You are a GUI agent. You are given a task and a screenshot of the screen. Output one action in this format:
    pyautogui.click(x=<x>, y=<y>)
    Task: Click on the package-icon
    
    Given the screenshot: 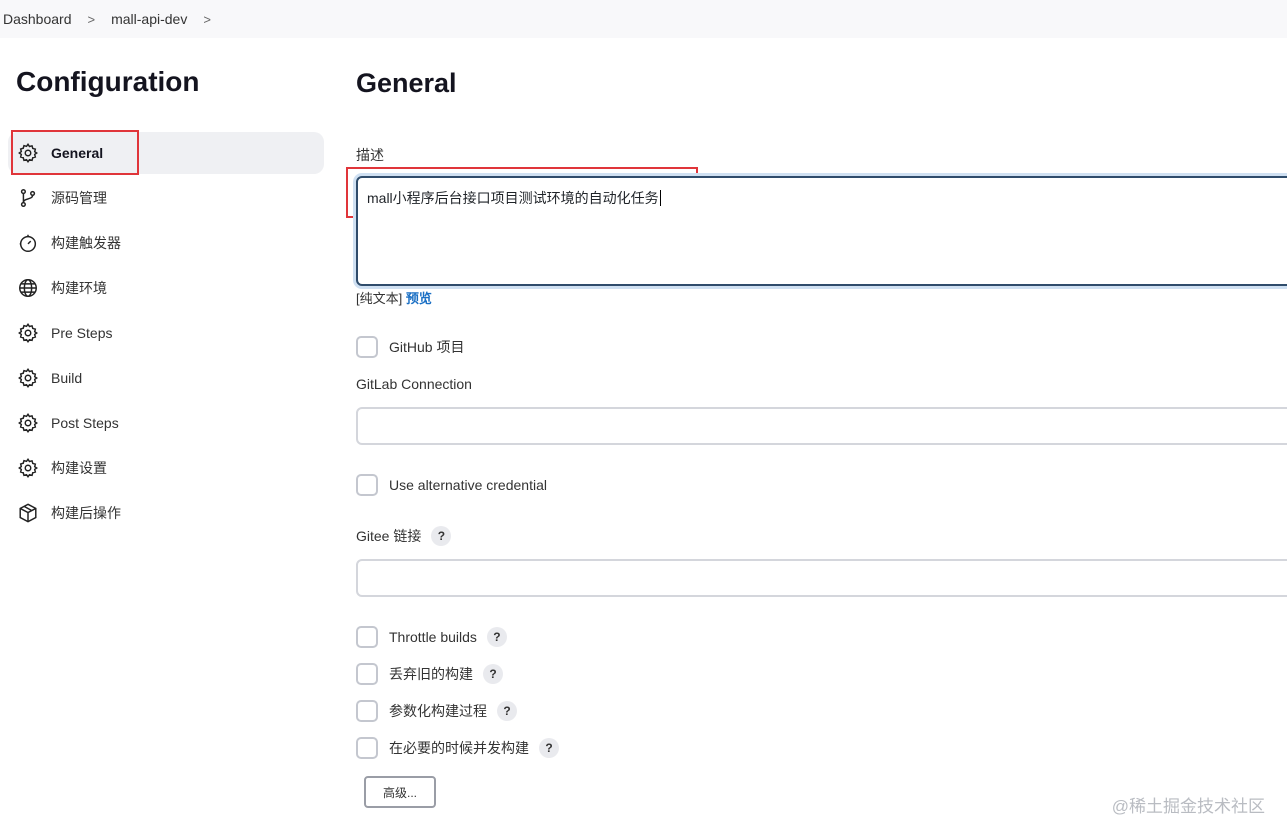 What is the action you would take?
    pyautogui.click(x=28, y=513)
    